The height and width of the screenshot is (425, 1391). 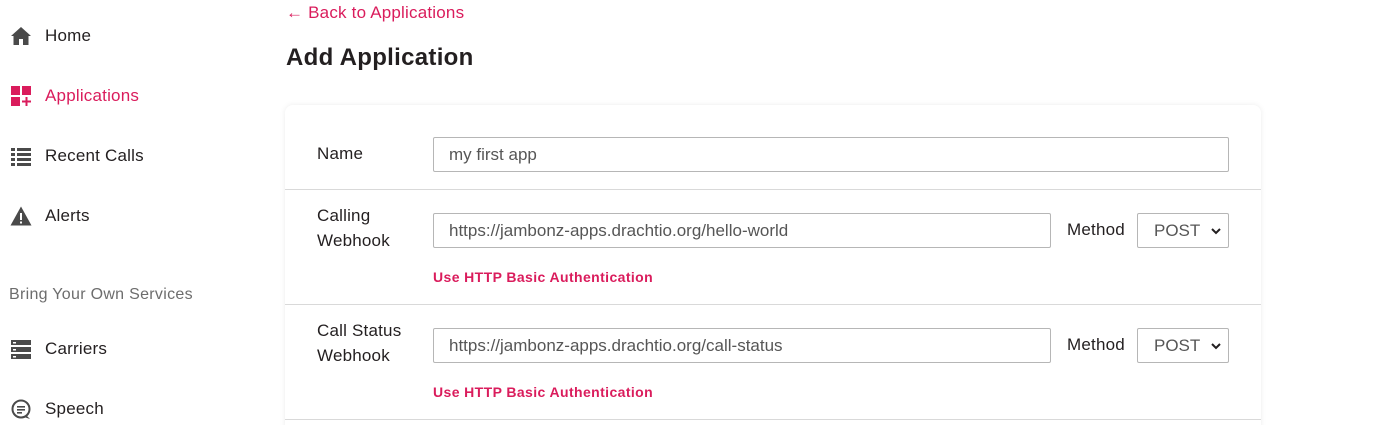 I want to click on section-label-byos: Bring Your Own Services, so click(x=101, y=294).